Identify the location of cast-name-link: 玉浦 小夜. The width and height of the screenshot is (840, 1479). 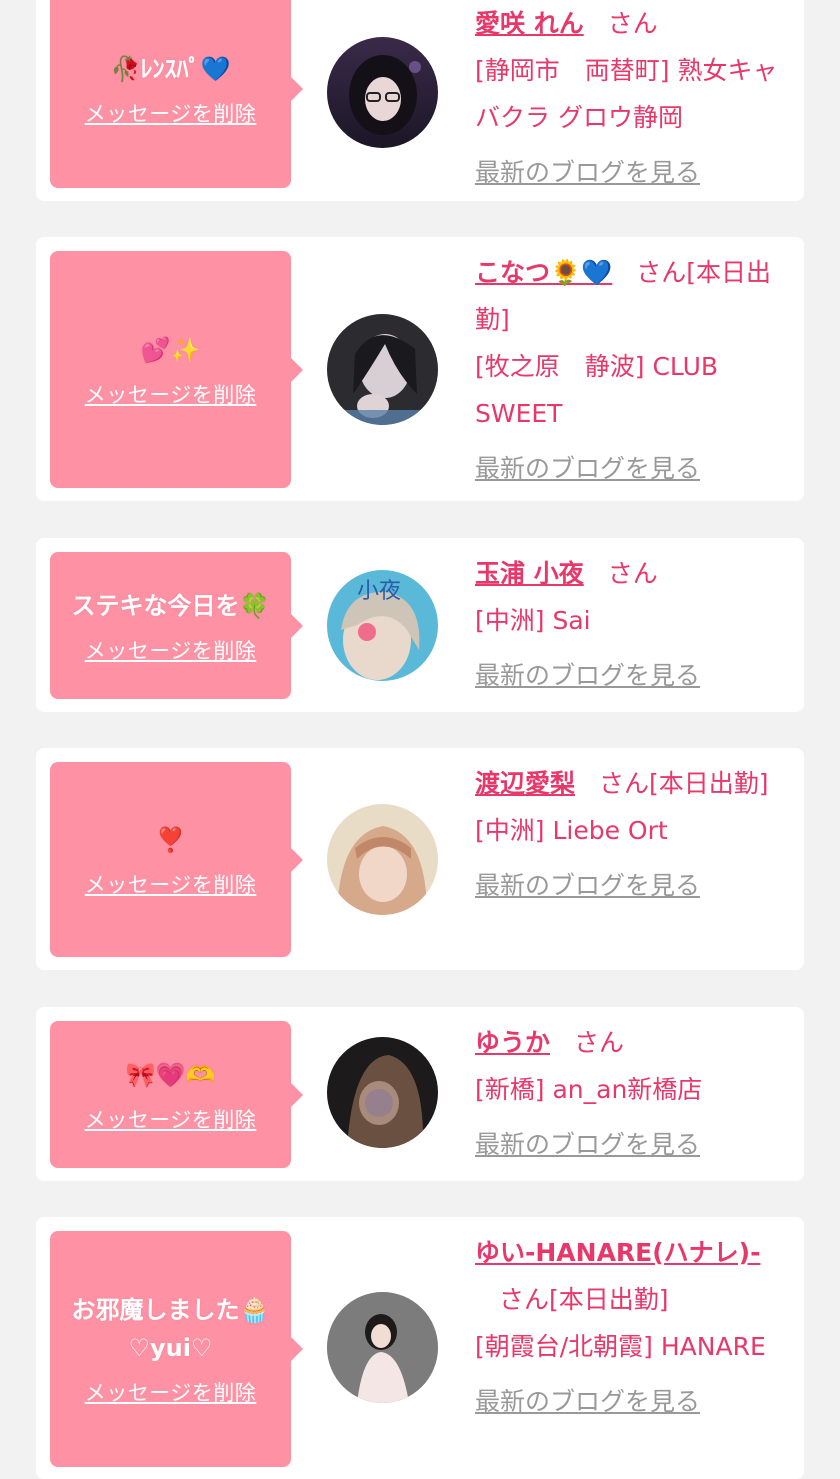
(529, 573).